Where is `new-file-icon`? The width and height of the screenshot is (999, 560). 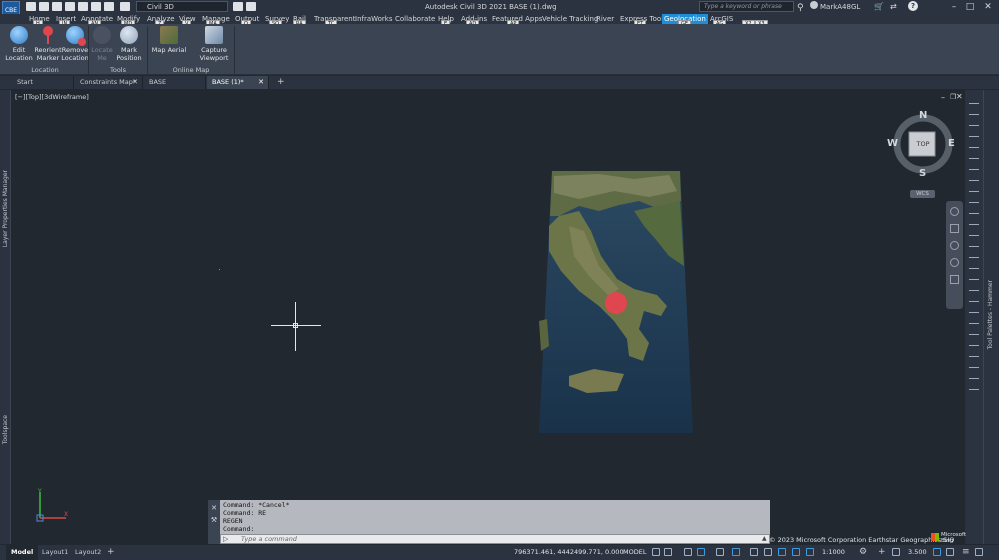 new-file-icon is located at coordinates (31, 6).